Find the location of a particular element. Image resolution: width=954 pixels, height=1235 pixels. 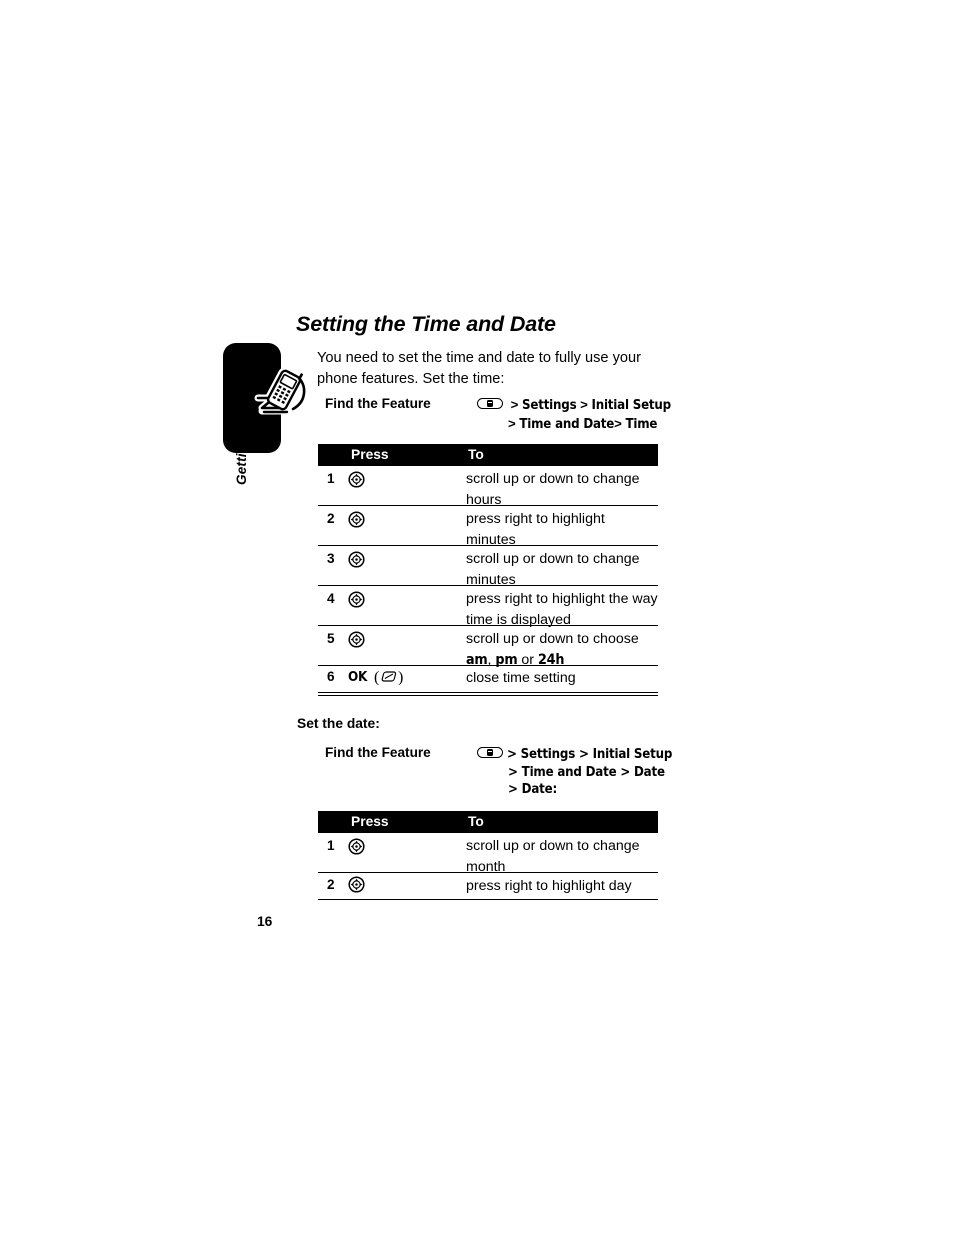

feature-path-date-line1-text: > Settings > Initial Setup is located at coordinates (590, 754).